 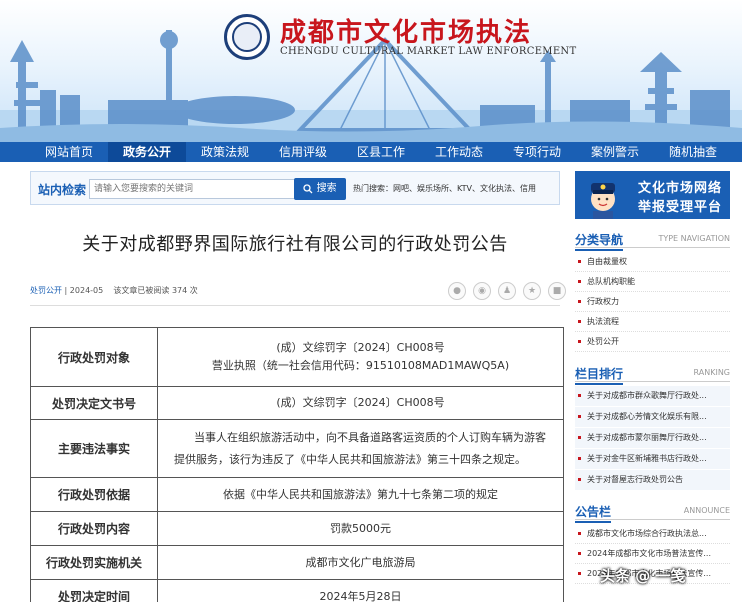 What do you see at coordinates (532, 291) in the screenshot?
I see `qzone-share-icon: ★` at bounding box center [532, 291].